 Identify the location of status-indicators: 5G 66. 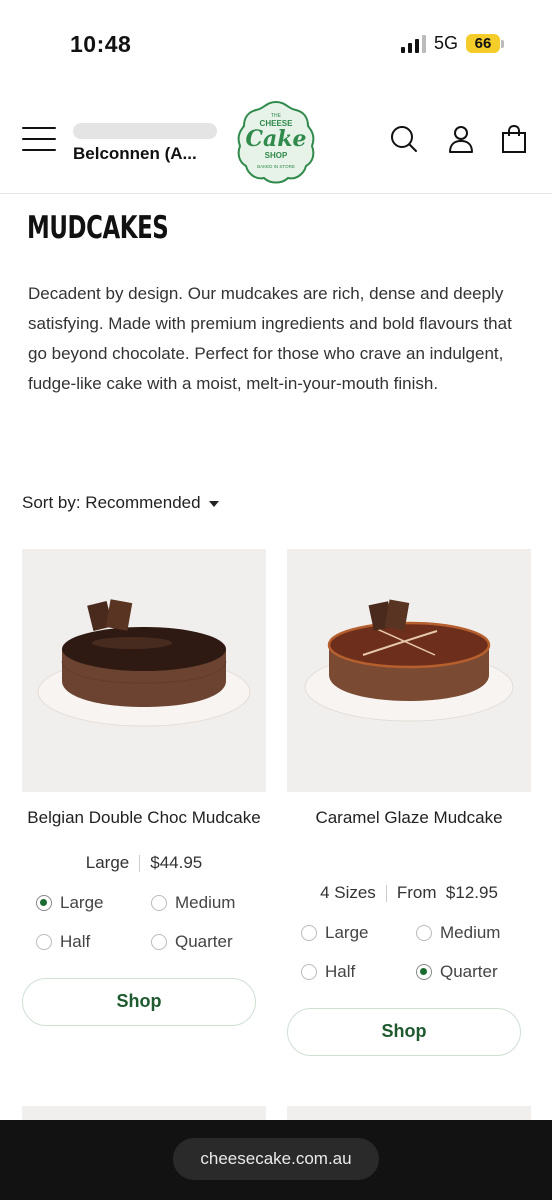
(452, 43).